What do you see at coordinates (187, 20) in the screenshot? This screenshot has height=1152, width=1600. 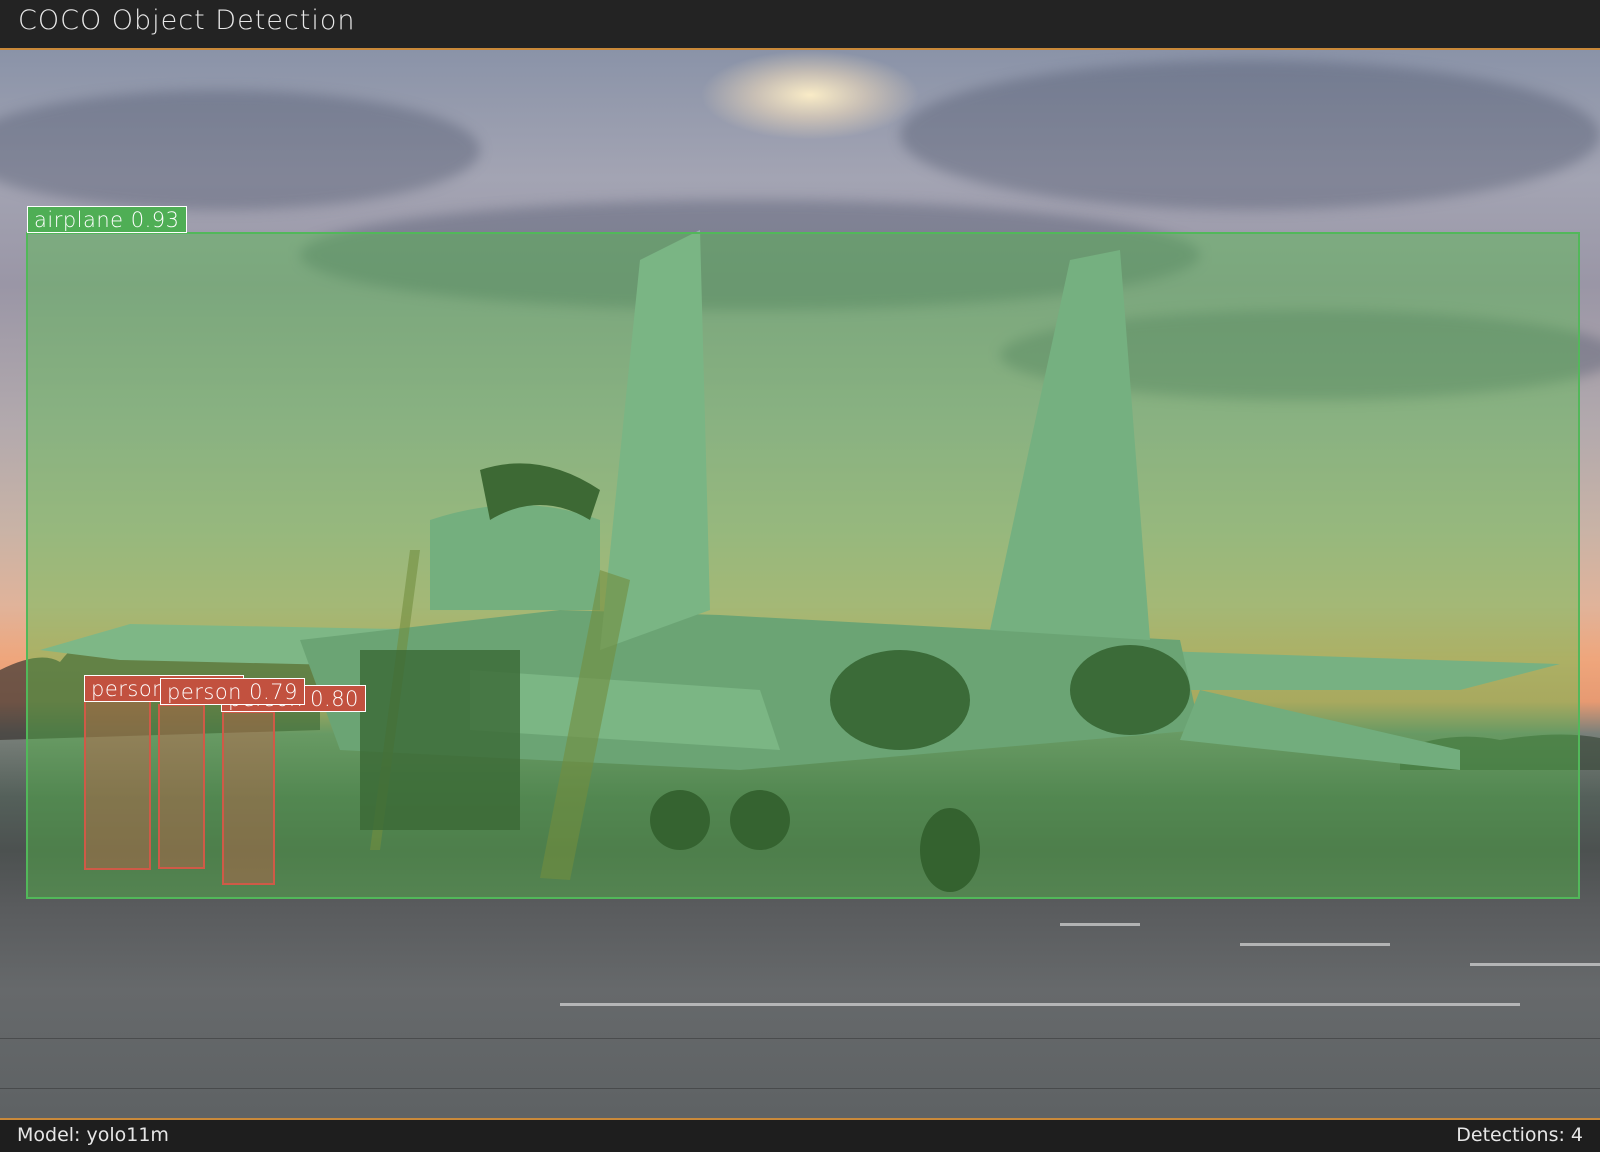 I see `app-title: COCO Object Detection` at bounding box center [187, 20].